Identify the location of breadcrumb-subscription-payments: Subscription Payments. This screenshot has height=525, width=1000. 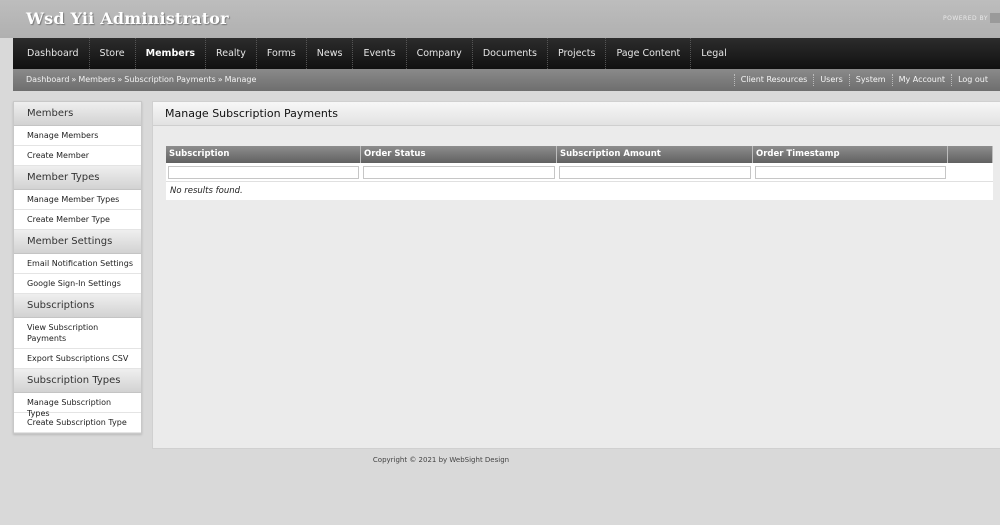
(169, 79).